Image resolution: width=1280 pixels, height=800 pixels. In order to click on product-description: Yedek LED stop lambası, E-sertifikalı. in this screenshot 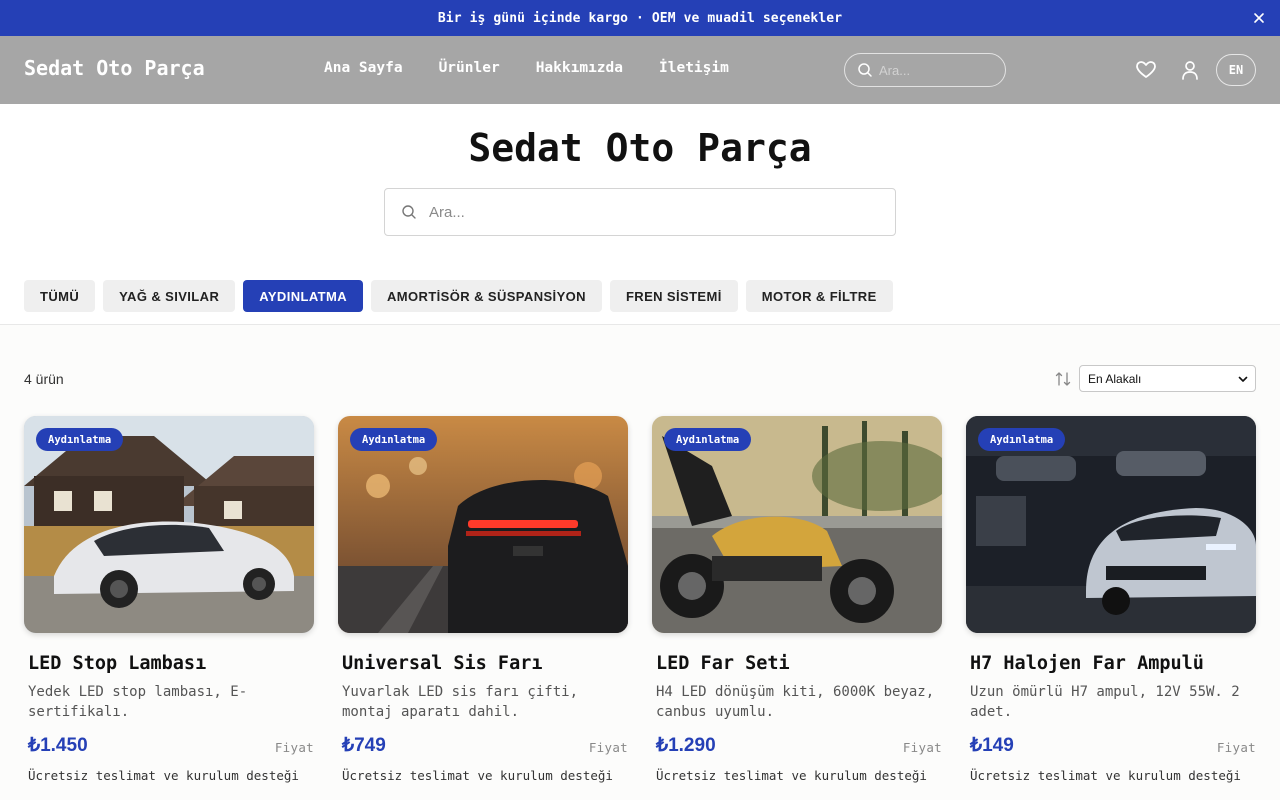, I will do `click(138, 702)`.